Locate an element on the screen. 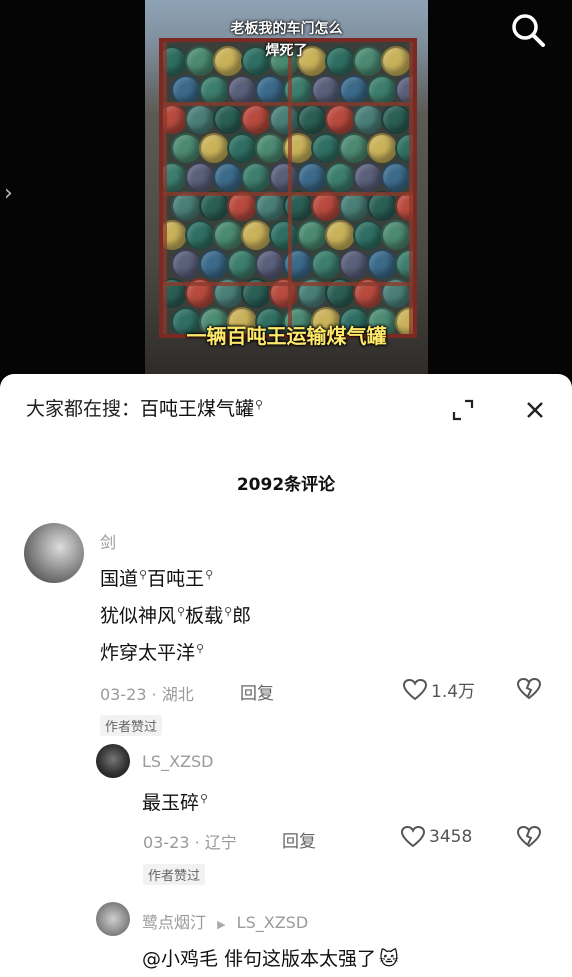 Image resolution: width=572 pixels, height=977 pixels. cat-emoji-icon: 🐱 is located at coordinates (389, 959).